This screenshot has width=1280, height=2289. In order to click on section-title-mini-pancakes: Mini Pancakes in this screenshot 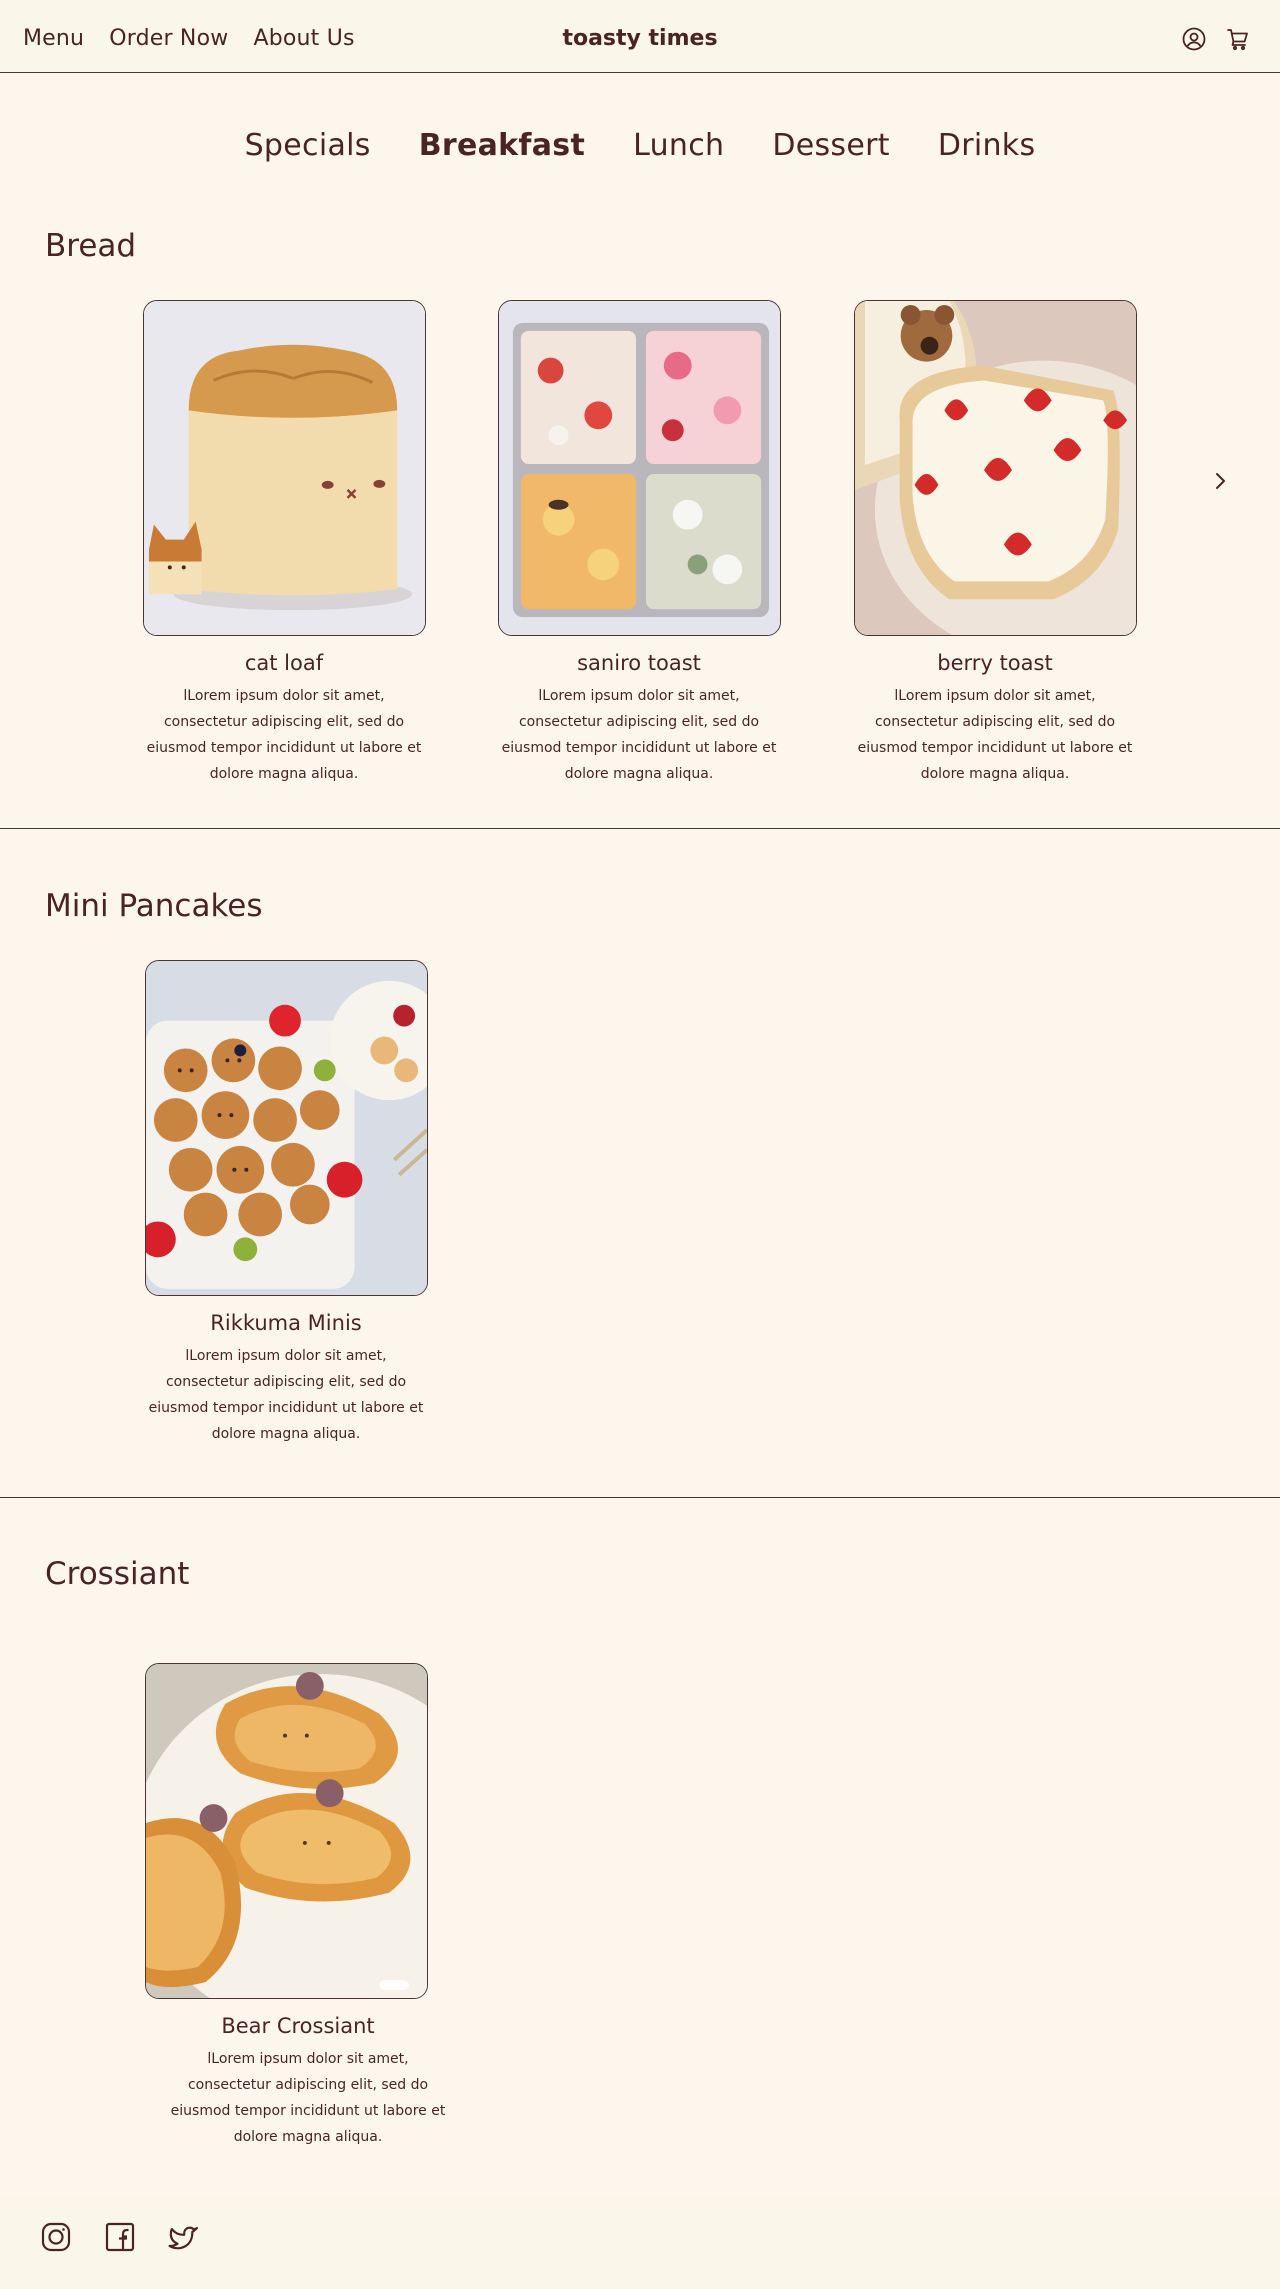, I will do `click(154, 906)`.